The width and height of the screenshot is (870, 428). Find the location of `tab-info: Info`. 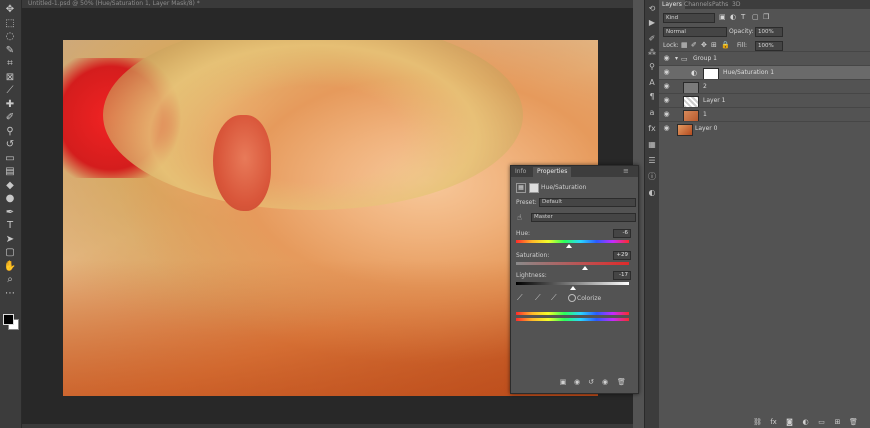

tab-info: Info is located at coordinates (520, 172).